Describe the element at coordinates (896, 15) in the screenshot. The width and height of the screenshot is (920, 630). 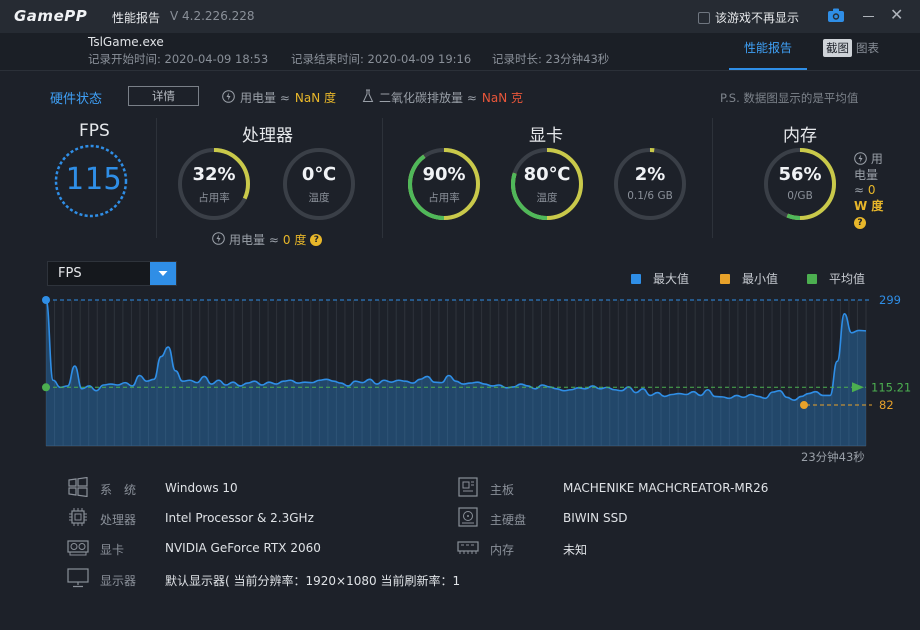
I see `close-button: ✕` at that location.